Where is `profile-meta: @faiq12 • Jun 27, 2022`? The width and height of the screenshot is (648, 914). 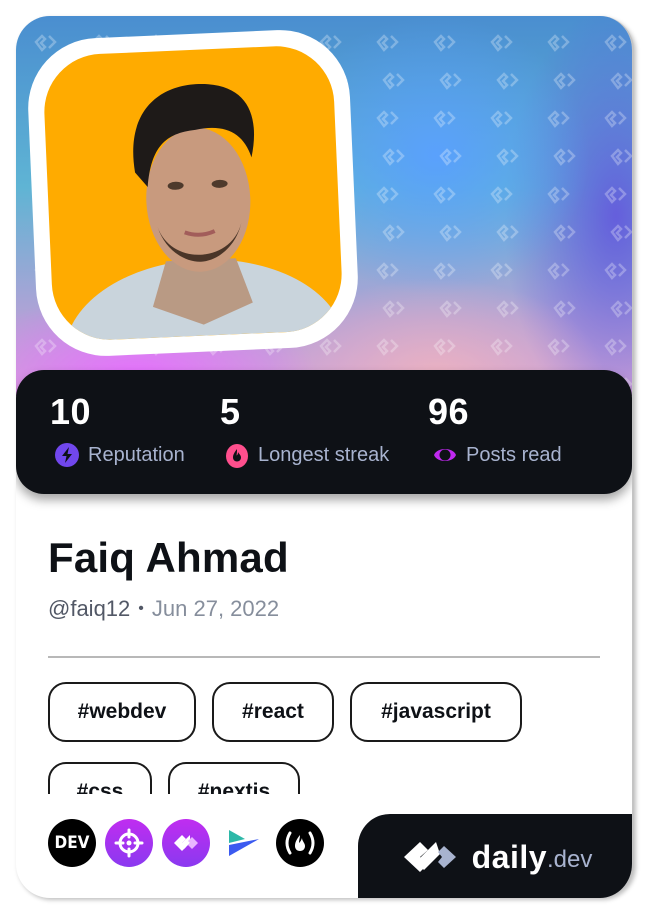 profile-meta: @faiq12 • Jun 27, 2022 is located at coordinates (163, 609).